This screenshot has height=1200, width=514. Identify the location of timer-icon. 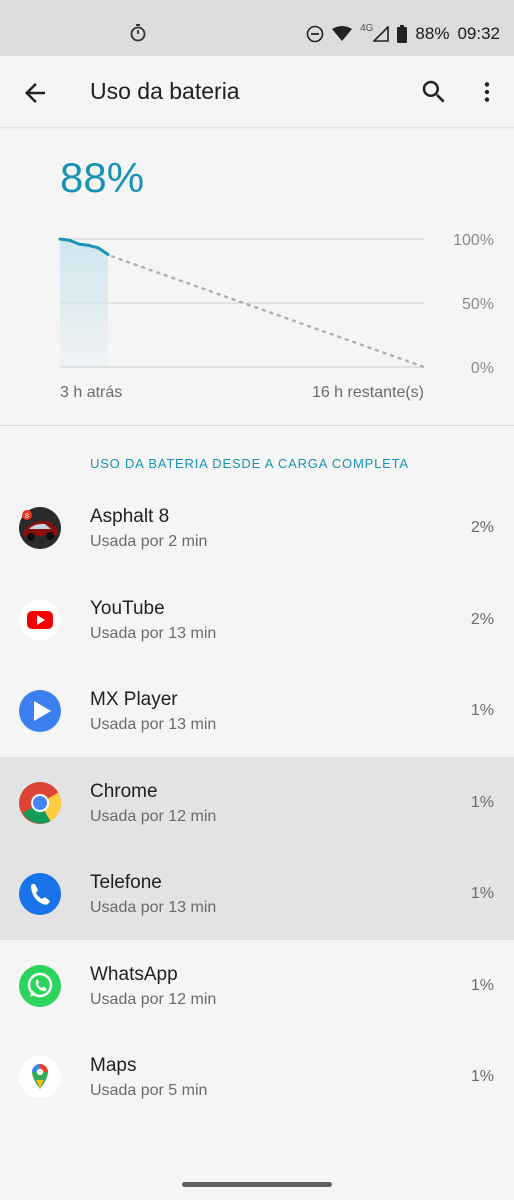
(138, 33).